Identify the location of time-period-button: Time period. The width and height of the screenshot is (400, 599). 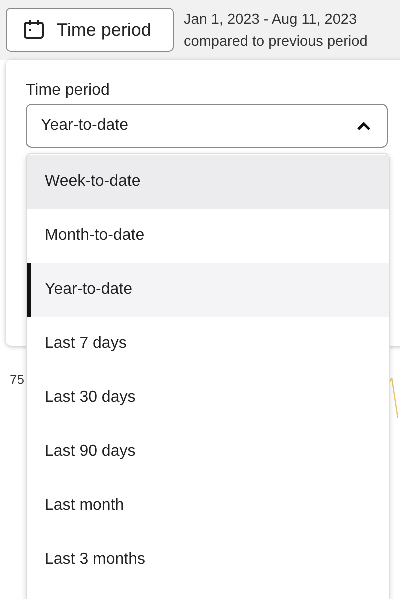
(90, 30).